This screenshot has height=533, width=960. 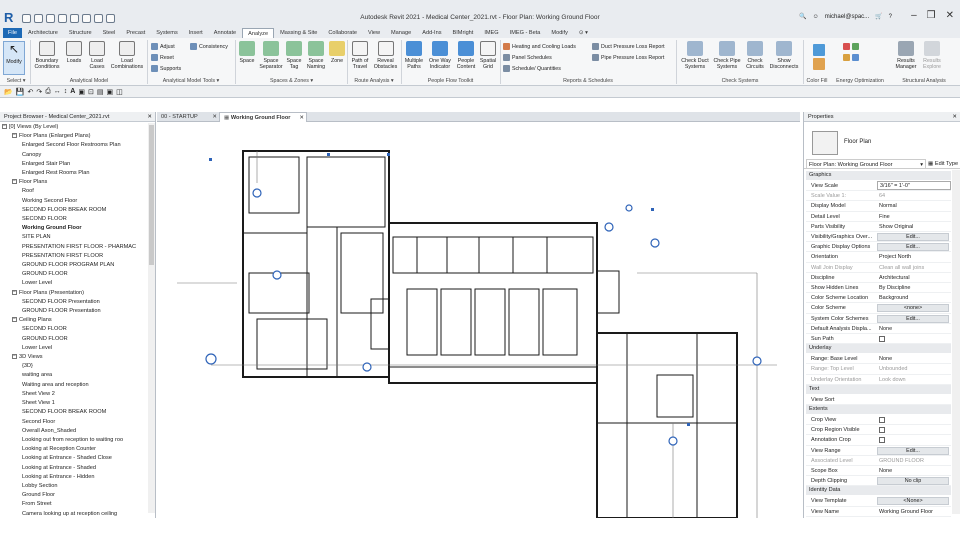 I want to click on panel-route-analysis: Route Analysis ▾, so click(x=374, y=81).